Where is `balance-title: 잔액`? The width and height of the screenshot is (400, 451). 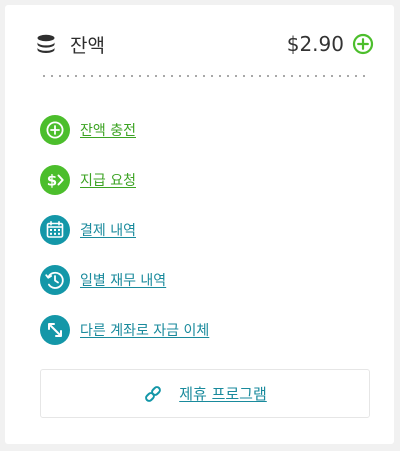
balance-title: 잔액 is located at coordinates (87, 45).